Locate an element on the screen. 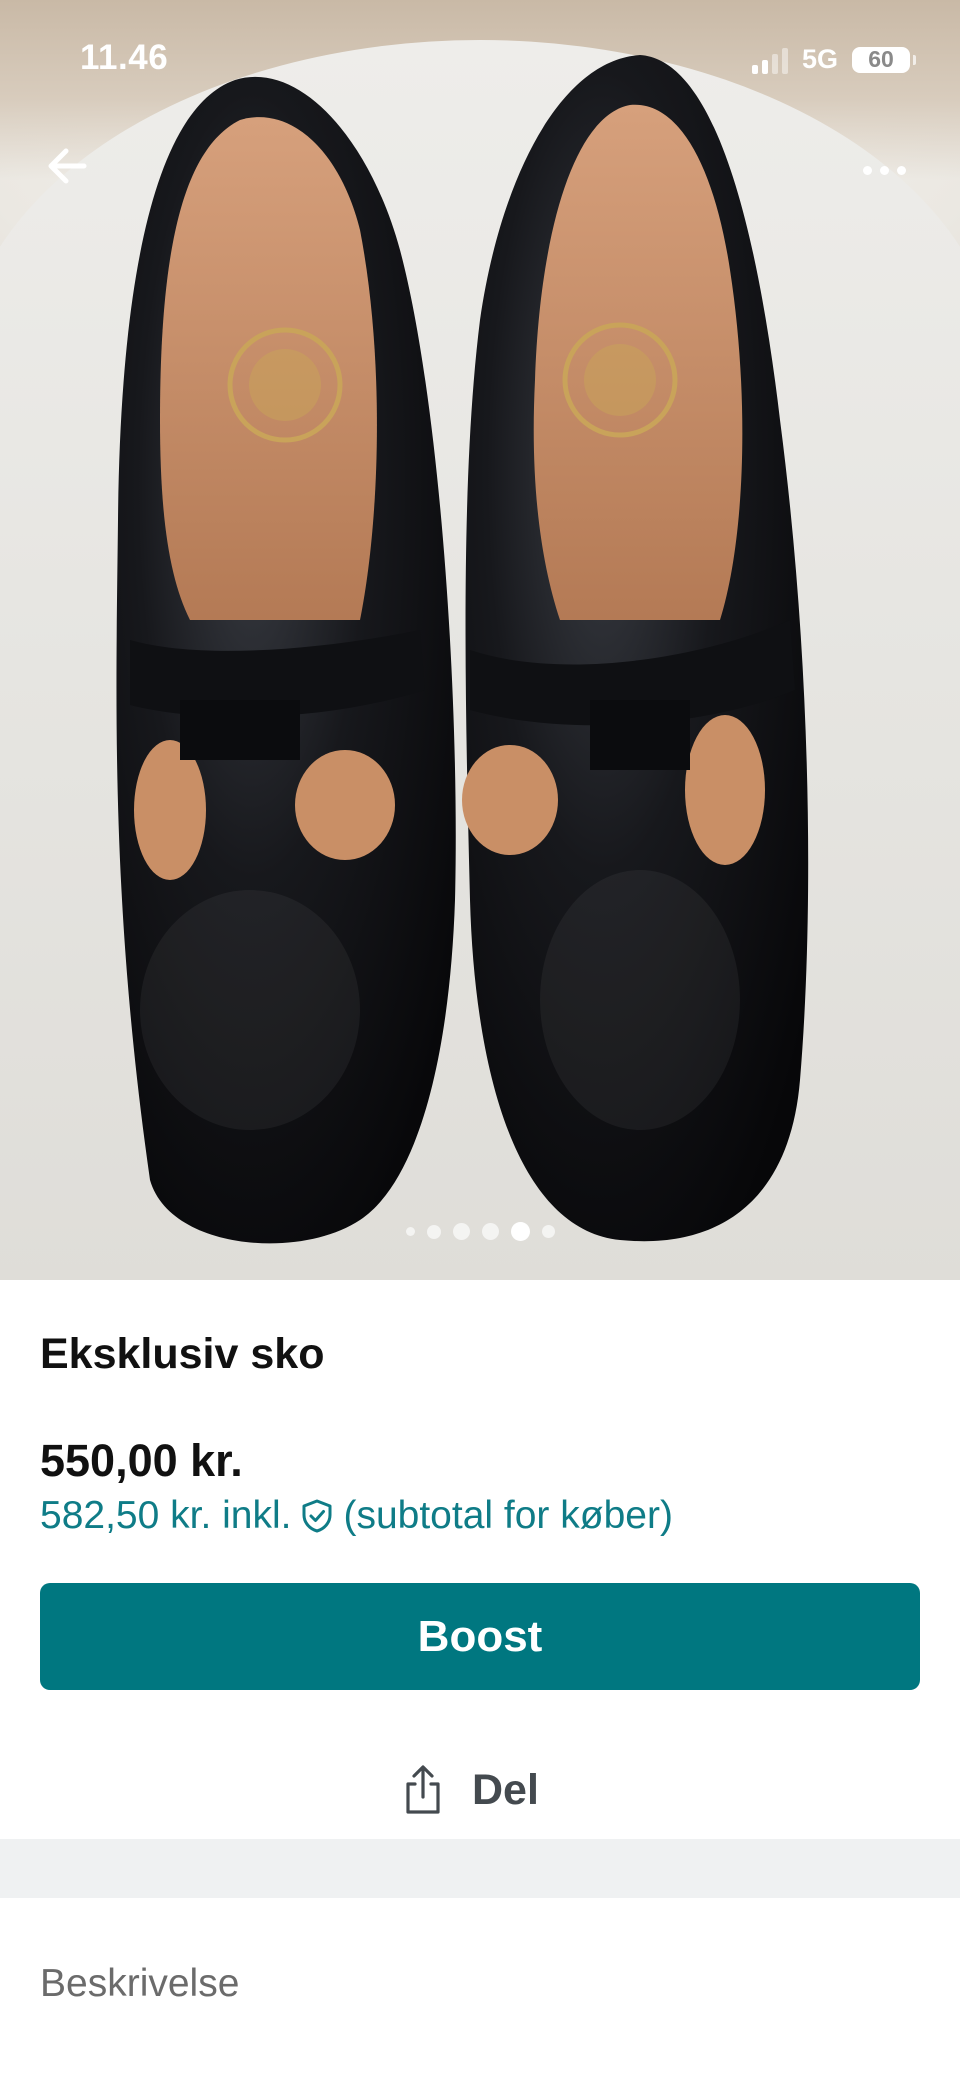 The height and width of the screenshot is (2078, 960). buyer-price-info: 582,50 kr. inkl. (subtotal for køber) is located at coordinates (356, 1516).